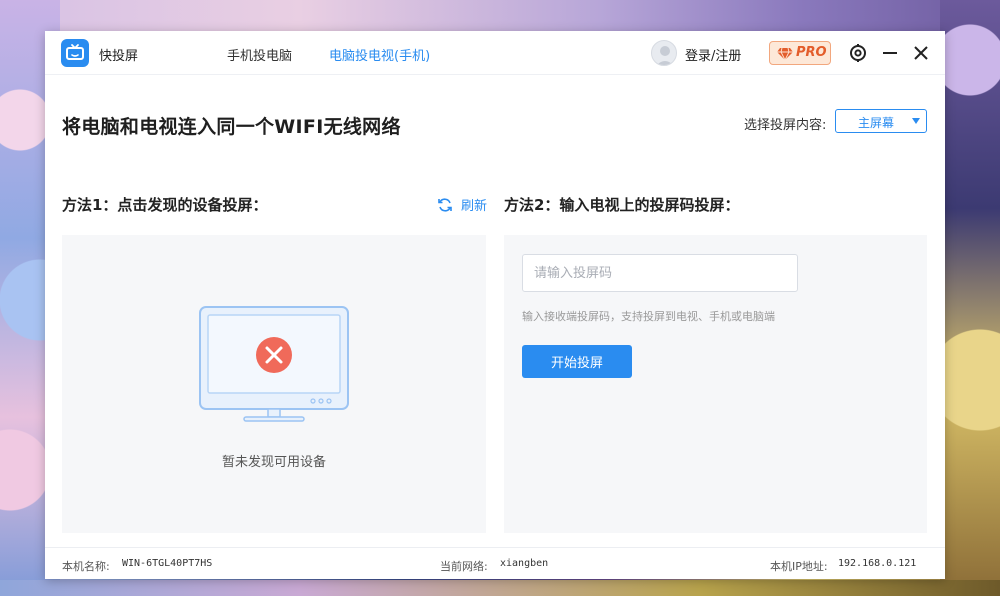  I want to click on screen-content-select: 主屏幕, so click(881, 121).